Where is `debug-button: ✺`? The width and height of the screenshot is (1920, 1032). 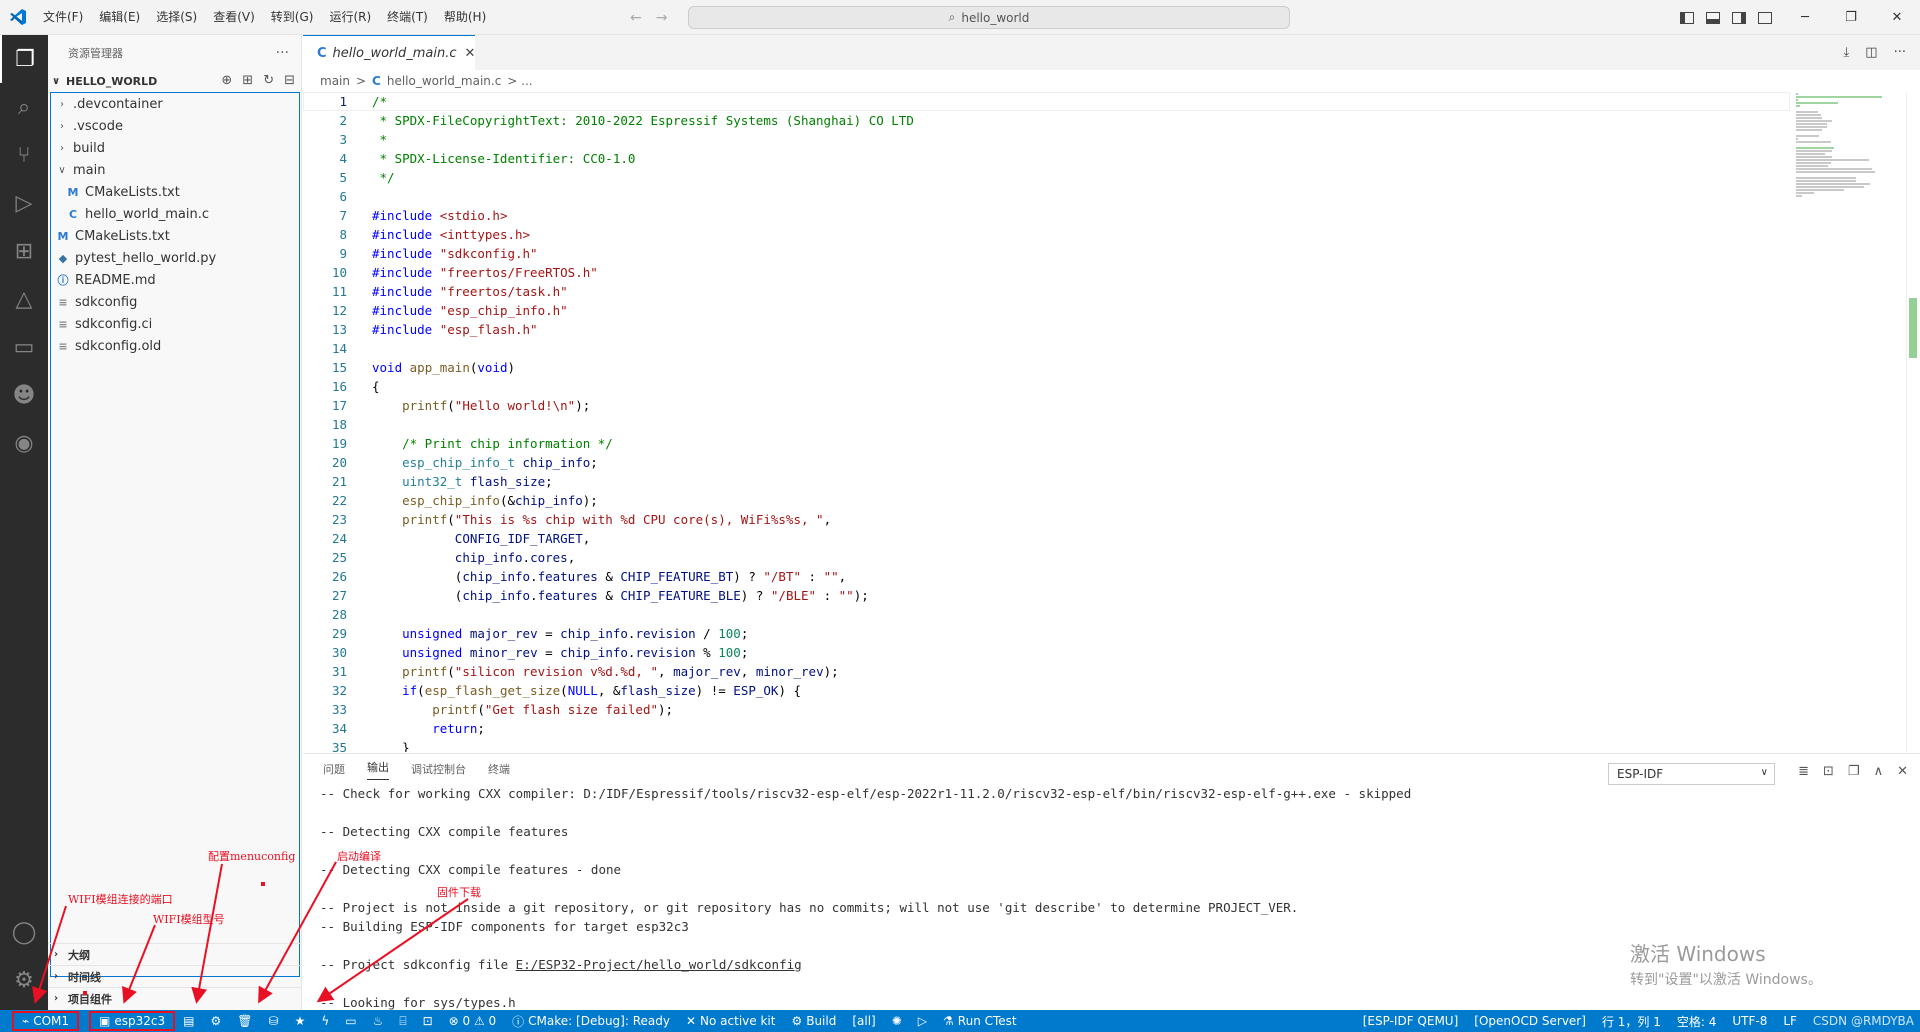
debug-button: ✺ is located at coordinates (897, 1021).